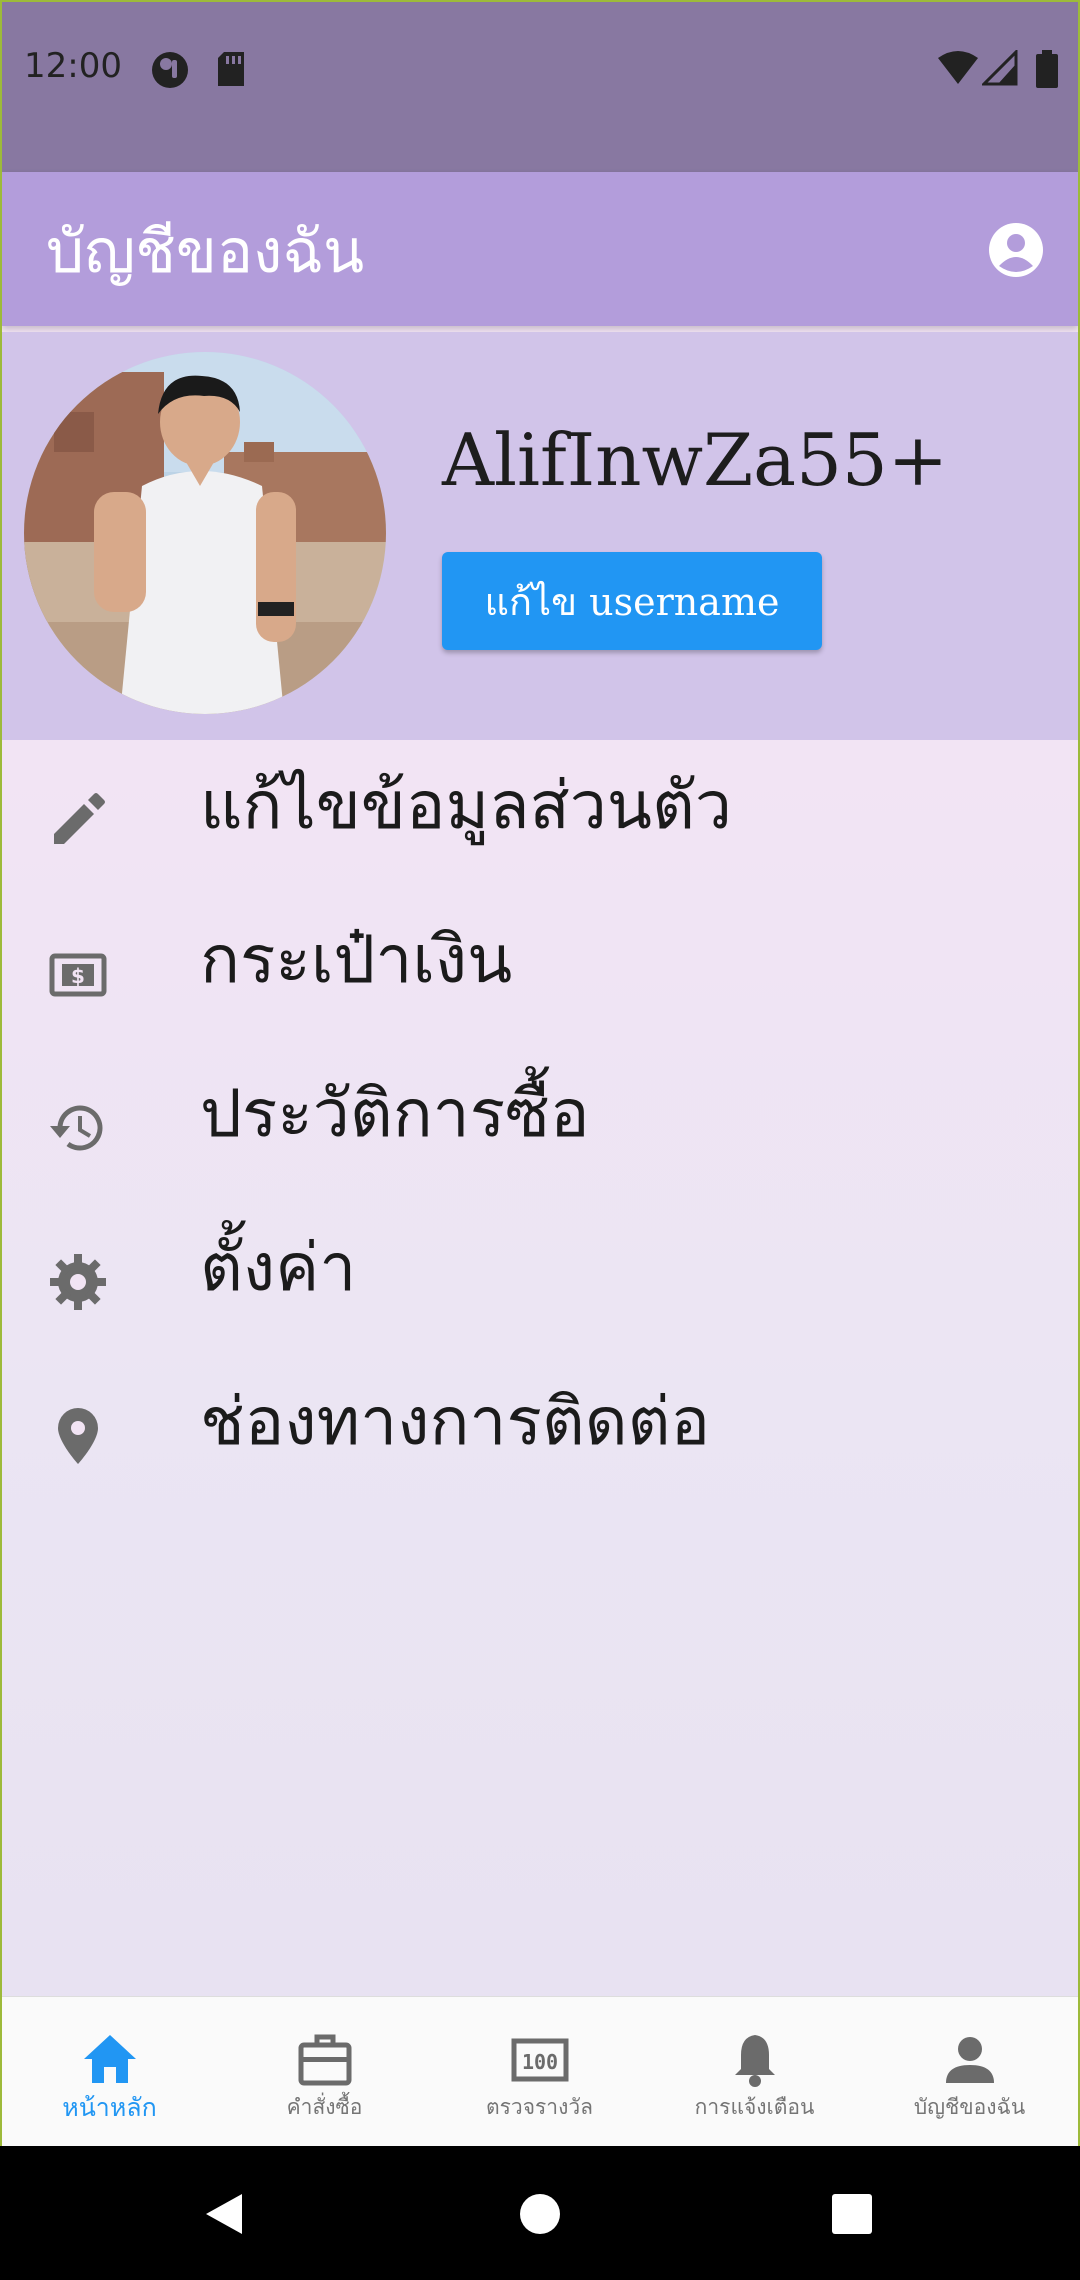 The image size is (1080, 2280). I want to click on menu-item-label: ช่องทางการติดต่อ, so click(455, 1421).